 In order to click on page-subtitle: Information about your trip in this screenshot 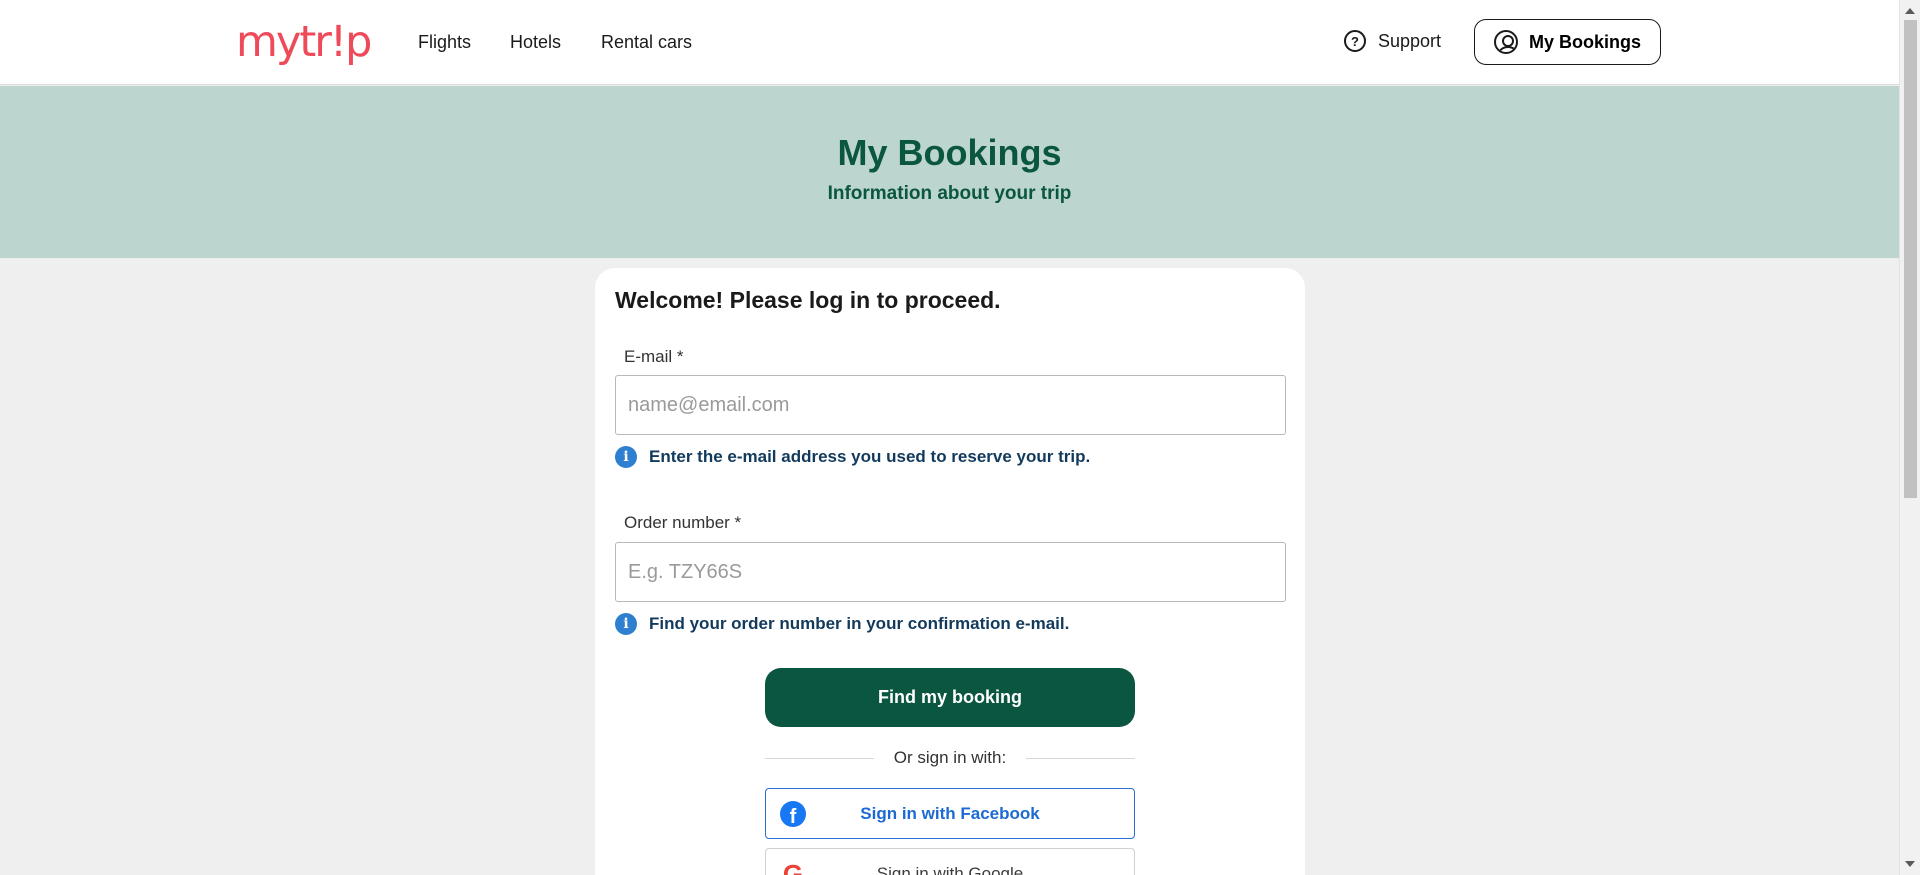, I will do `click(949, 193)`.